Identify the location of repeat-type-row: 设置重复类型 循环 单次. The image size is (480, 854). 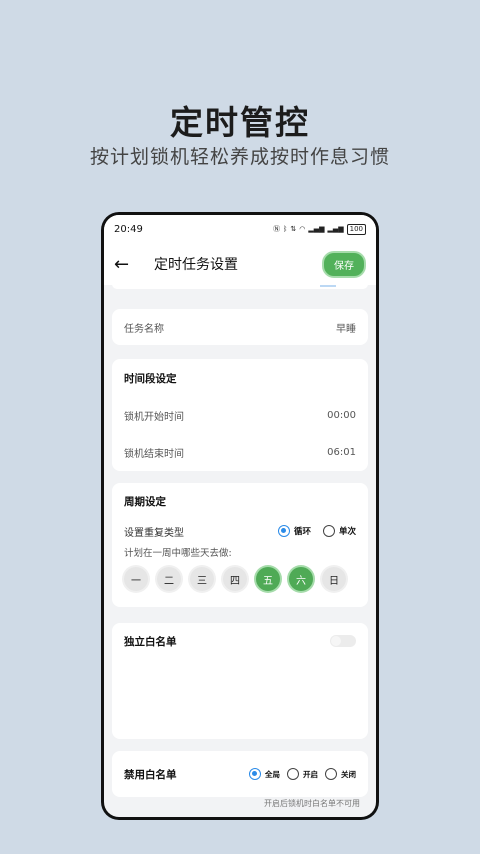
(240, 531).